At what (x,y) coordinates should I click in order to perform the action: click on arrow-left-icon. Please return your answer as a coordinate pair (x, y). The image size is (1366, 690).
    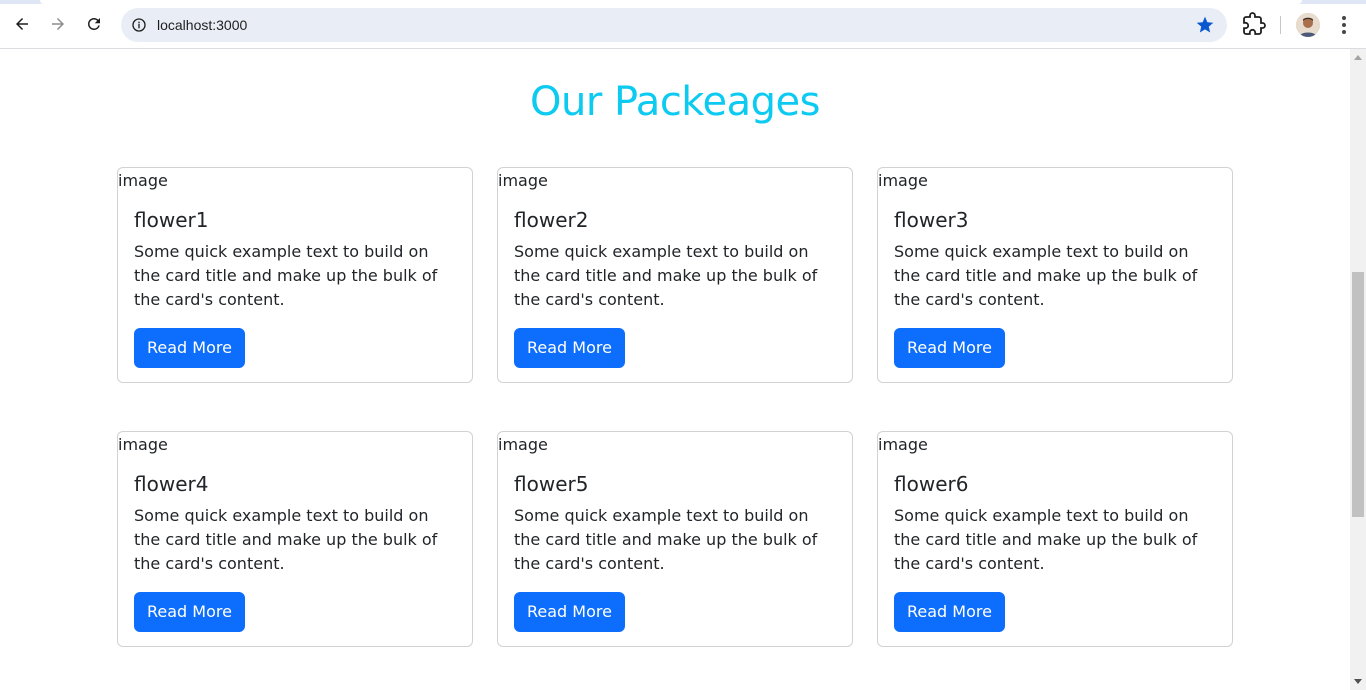
    Looking at the image, I should click on (22, 24).